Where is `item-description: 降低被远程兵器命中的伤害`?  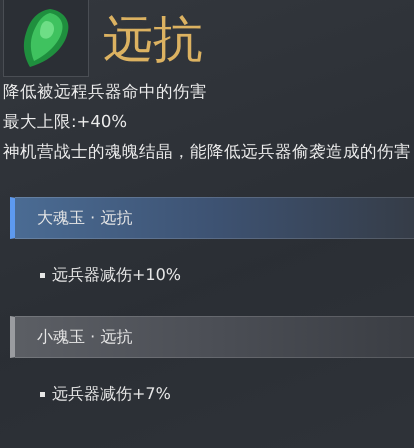
item-description: 降低被远程兵器命中的伤害 is located at coordinates (105, 91).